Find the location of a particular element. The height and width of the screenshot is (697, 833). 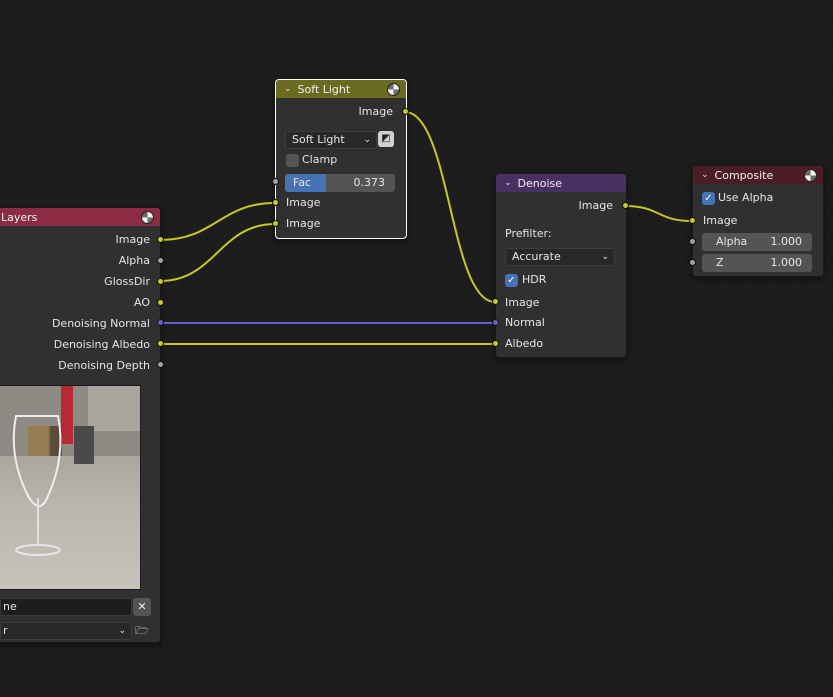

input-normal-label: Normal is located at coordinates (525, 322).